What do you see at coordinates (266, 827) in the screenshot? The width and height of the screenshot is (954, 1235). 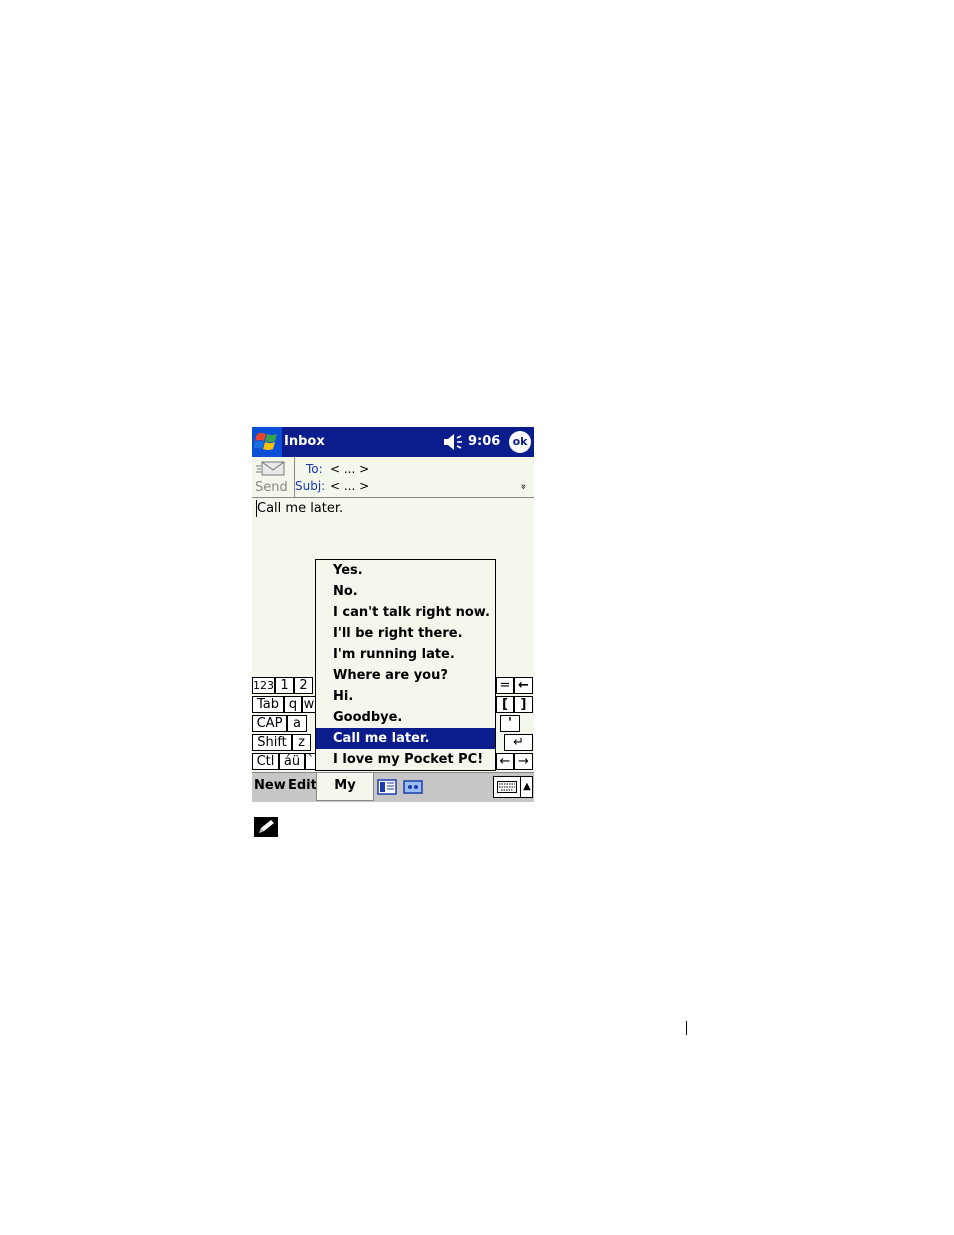 I see `note-pencil-icon` at bounding box center [266, 827].